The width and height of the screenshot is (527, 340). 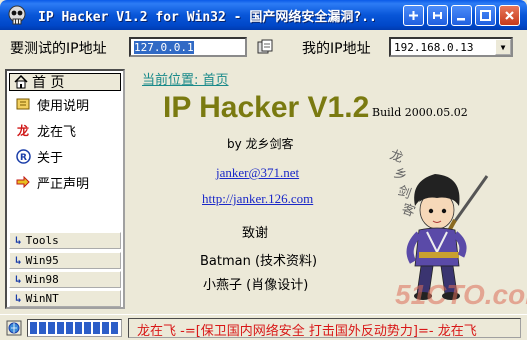 What do you see at coordinates (42, 260) in the screenshot?
I see `sidebar-cat-label: Win95` at bounding box center [42, 260].